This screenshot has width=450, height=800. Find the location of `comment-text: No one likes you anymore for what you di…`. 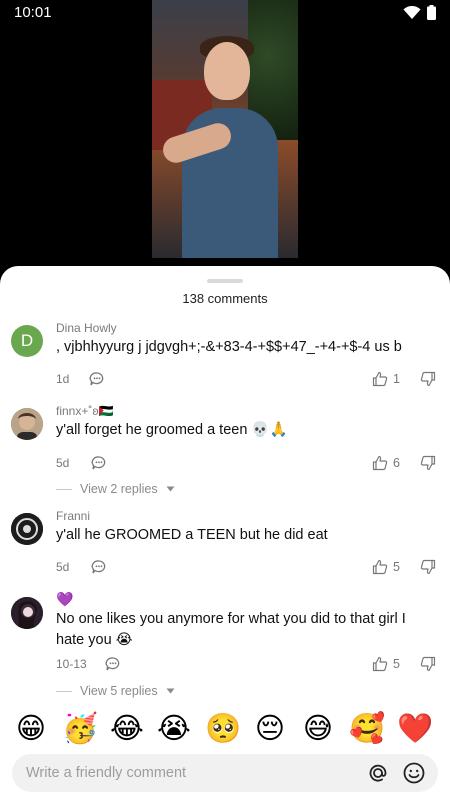

comment-text: No one likes you anymore for what you di… is located at coordinates (231, 629).